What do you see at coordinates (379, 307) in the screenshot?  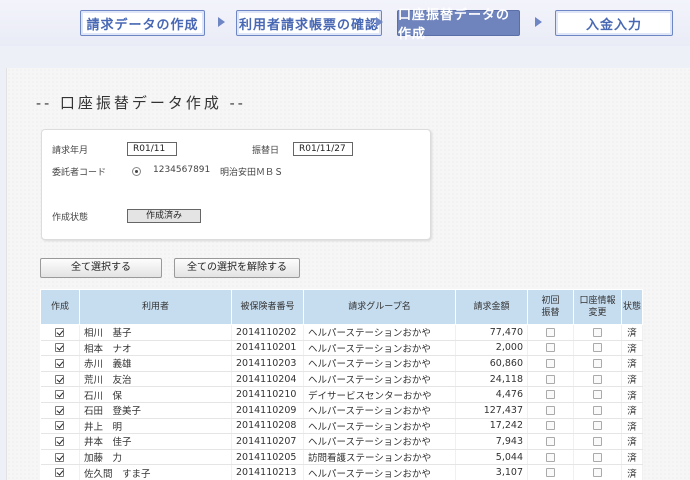 I see `col-header-billing-group: 請求グループ名` at bounding box center [379, 307].